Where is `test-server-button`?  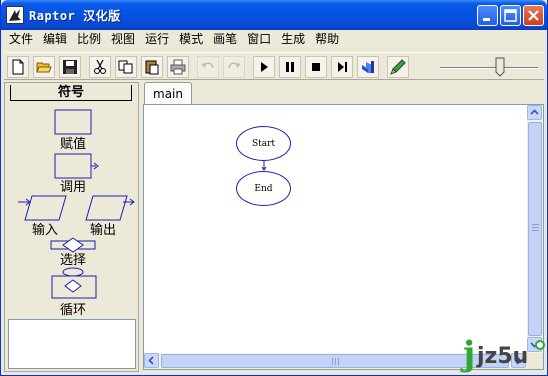 test-server-button is located at coordinates (368, 67).